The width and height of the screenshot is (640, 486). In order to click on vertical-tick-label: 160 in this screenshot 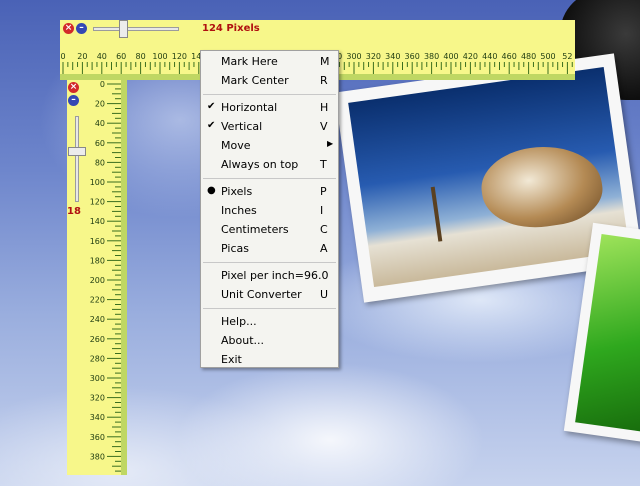, I will do `click(97, 241)`.